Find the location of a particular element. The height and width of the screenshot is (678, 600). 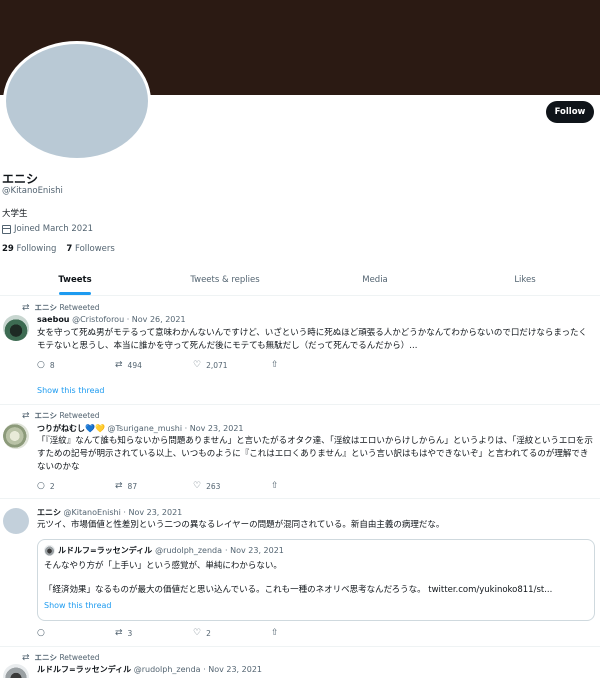

like-button: ♡ 2,071 is located at coordinates (232, 365).